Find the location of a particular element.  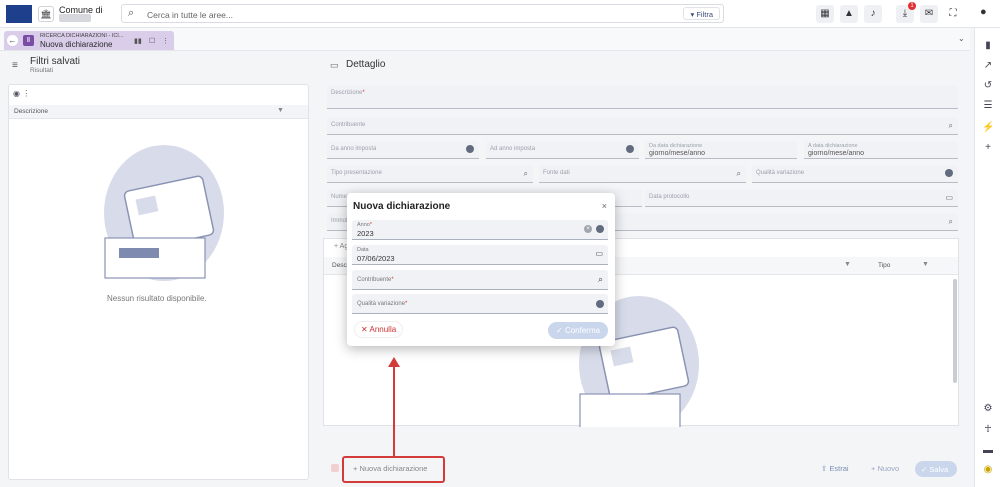

saved-filters-title: Filtri salvati is located at coordinates (55, 61).